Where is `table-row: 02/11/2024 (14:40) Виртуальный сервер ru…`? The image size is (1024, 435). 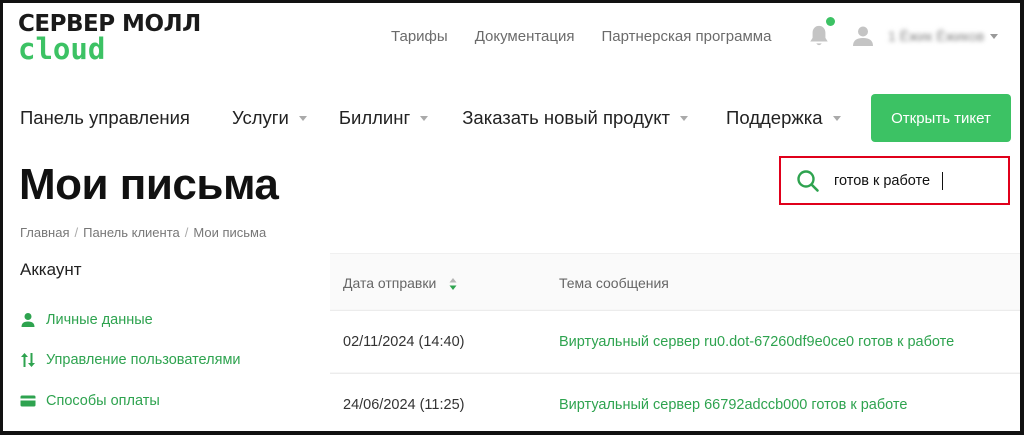
table-row: 02/11/2024 (14:40) Виртуальный сервер ru… is located at coordinates (675, 341).